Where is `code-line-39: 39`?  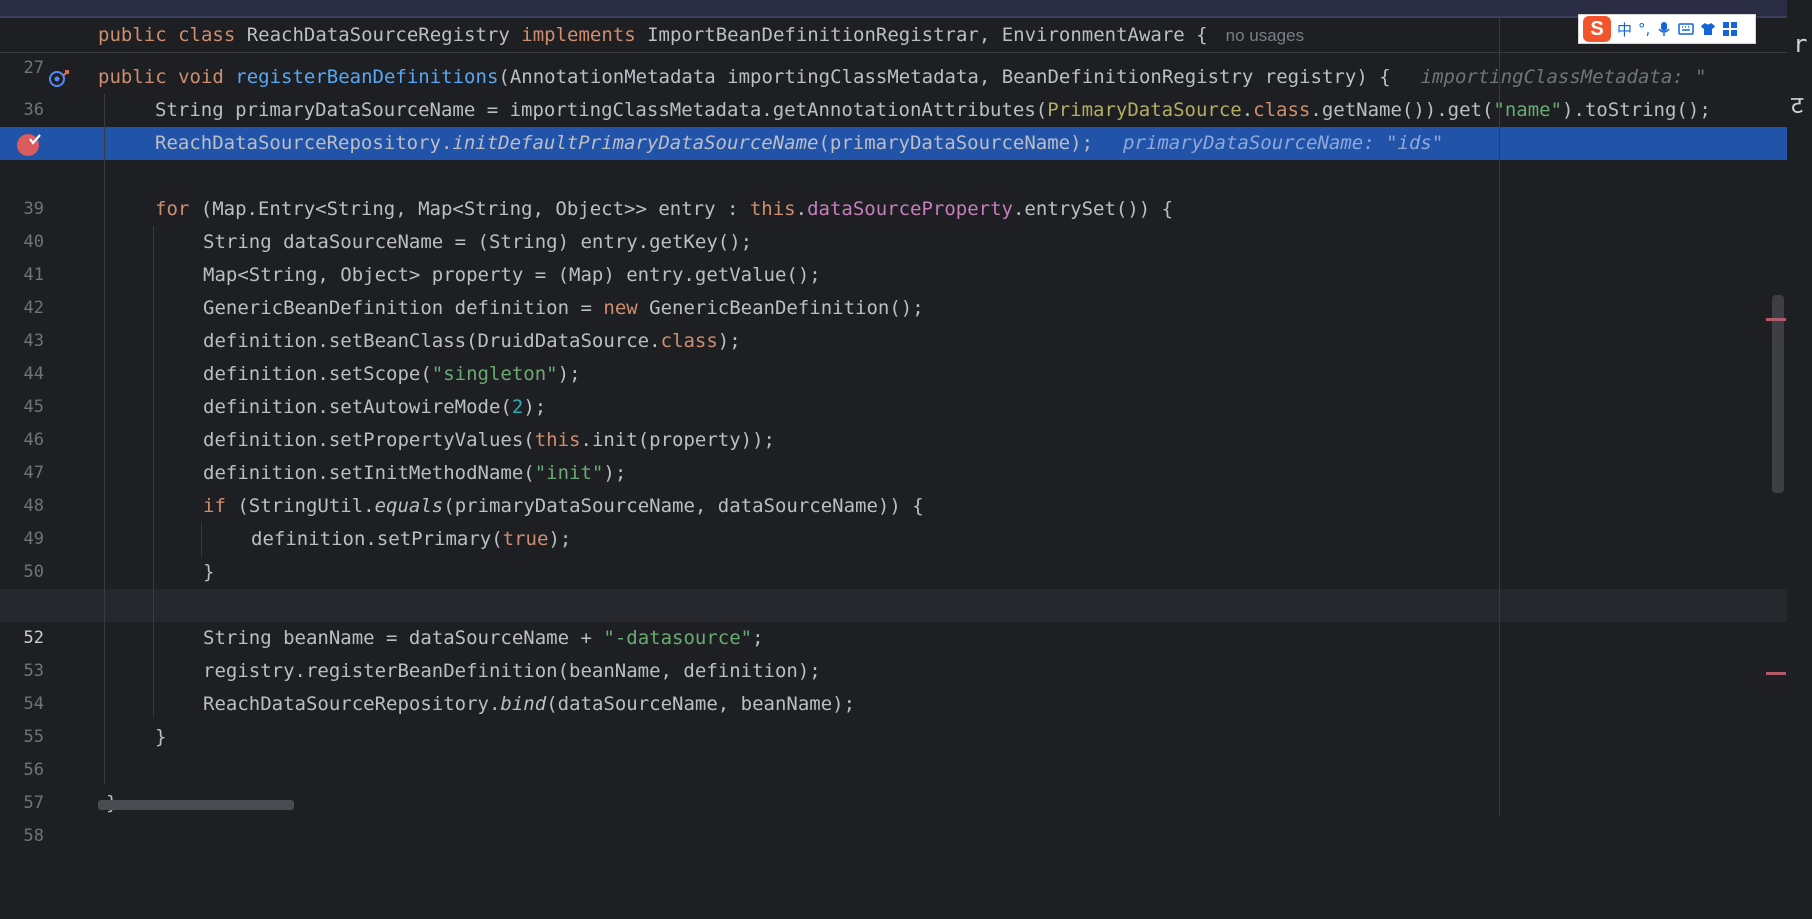 code-line-39: 39 is located at coordinates (893, 189).